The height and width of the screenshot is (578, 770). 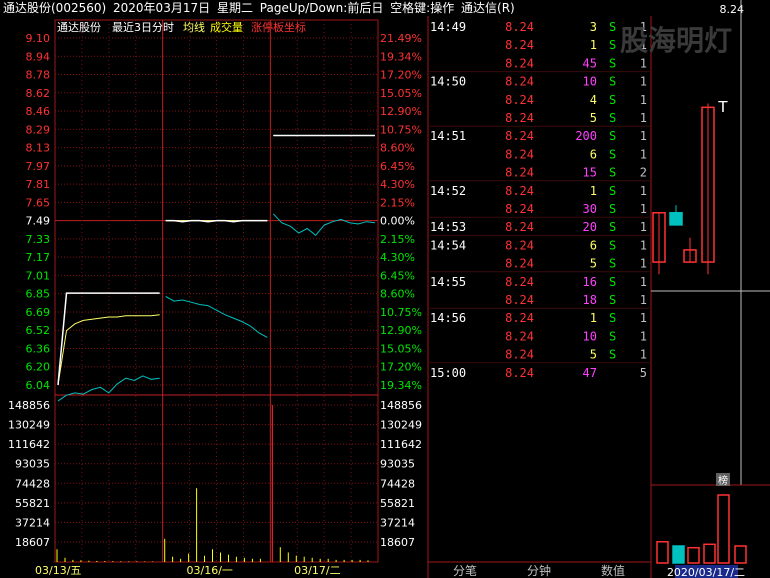 What do you see at coordinates (401, 330) in the screenshot?
I see `pct-tick-label: 12.90%` at bounding box center [401, 330].